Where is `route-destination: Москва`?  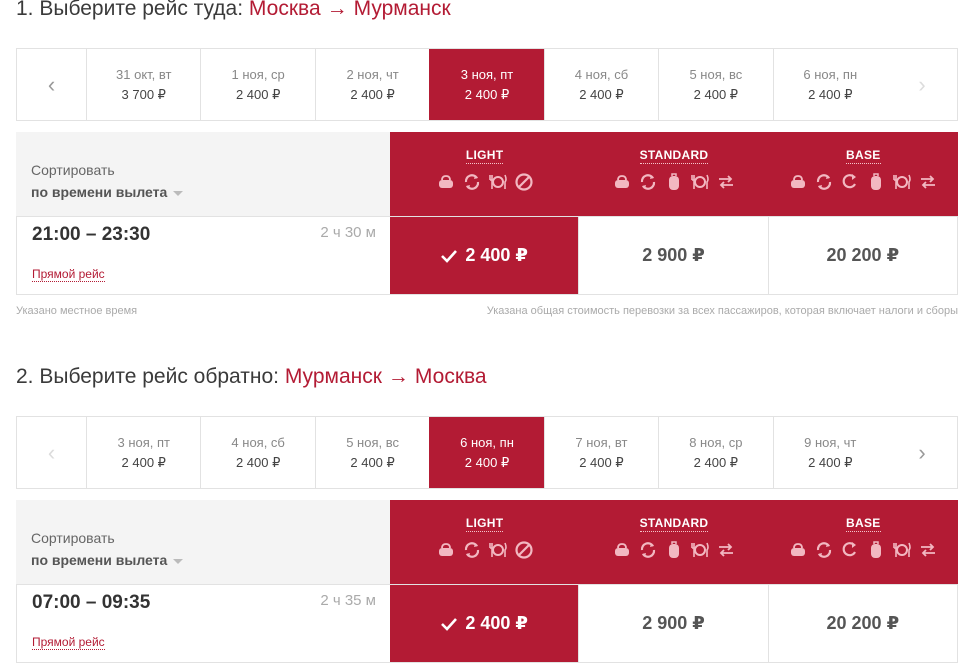 route-destination: Москва is located at coordinates (450, 376).